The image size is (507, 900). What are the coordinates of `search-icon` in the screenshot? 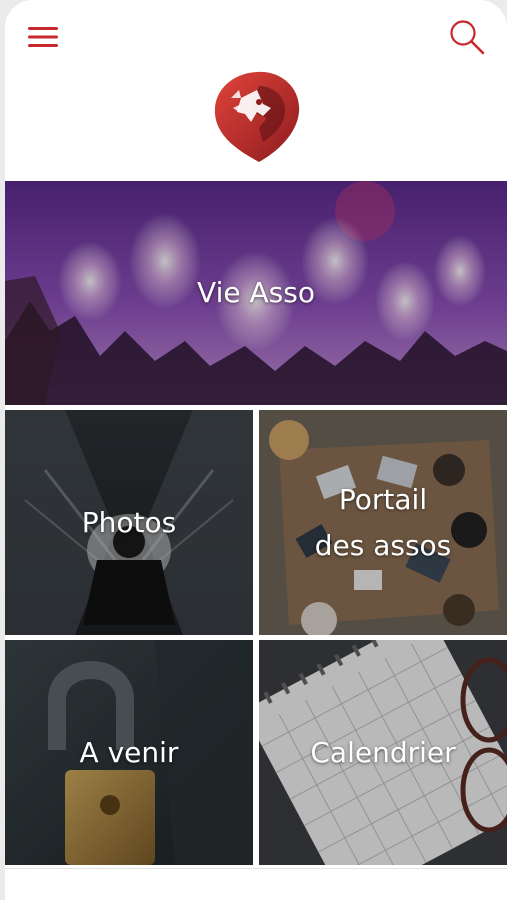 It's located at (467, 37).